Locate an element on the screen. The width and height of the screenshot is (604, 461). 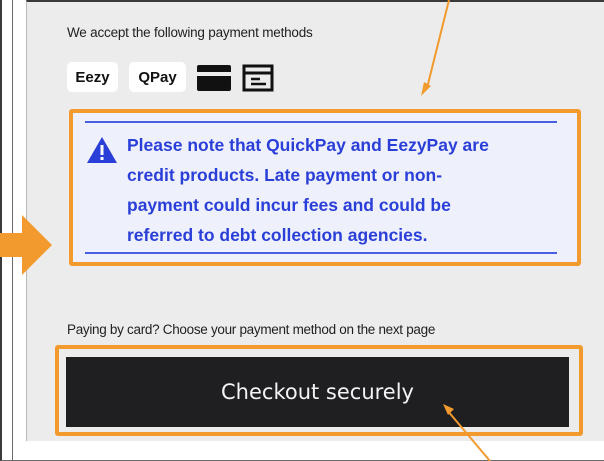
pointer-arrowhead-top is located at coordinates (426, 89).